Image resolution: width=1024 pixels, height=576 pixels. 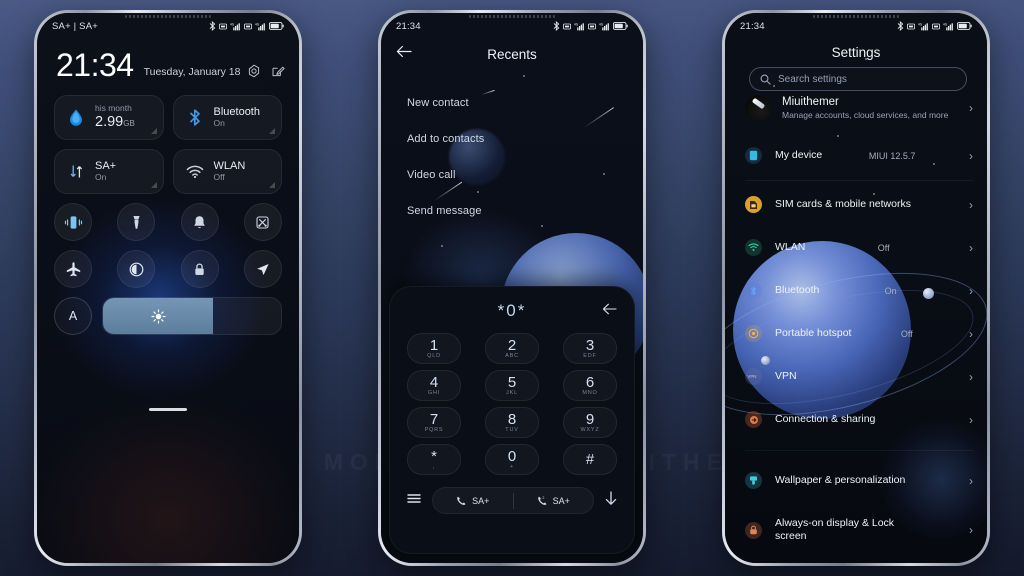 I want to click on dark-mode-toggle, so click(x=136, y=269).